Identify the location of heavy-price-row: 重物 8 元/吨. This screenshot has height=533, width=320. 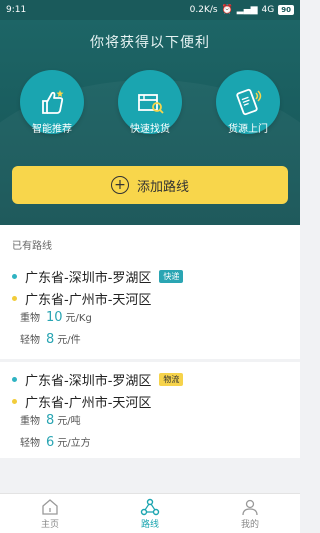
(150, 423).